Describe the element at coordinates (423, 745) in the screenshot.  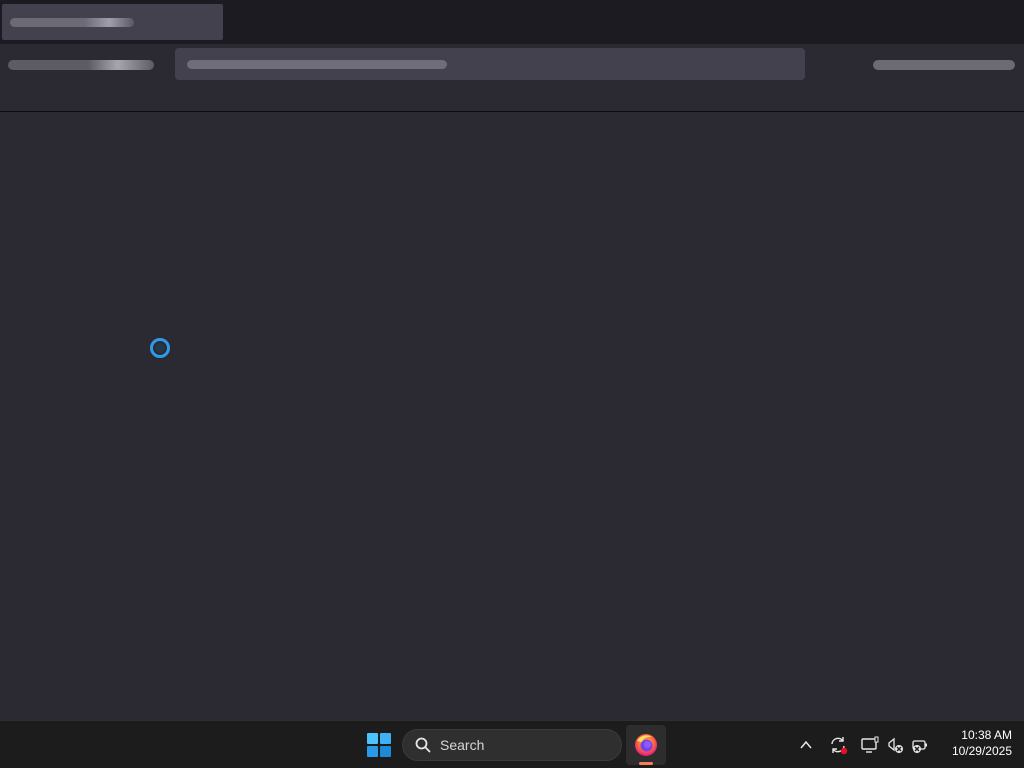
I see `search-icon` at that location.